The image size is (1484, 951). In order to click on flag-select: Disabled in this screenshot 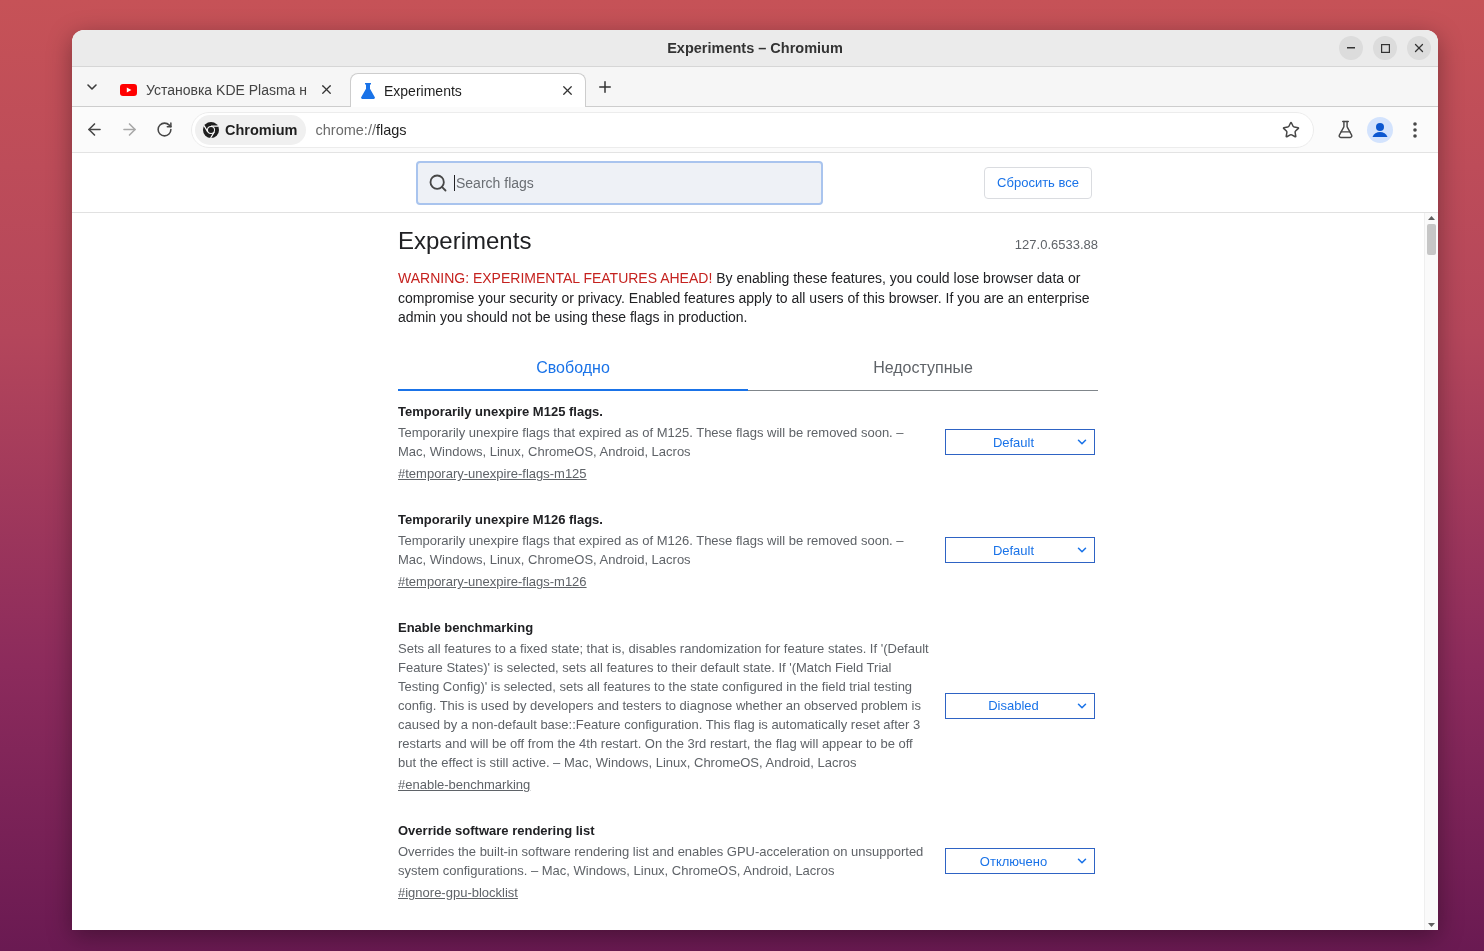, I will do `click(1020, 705)`.